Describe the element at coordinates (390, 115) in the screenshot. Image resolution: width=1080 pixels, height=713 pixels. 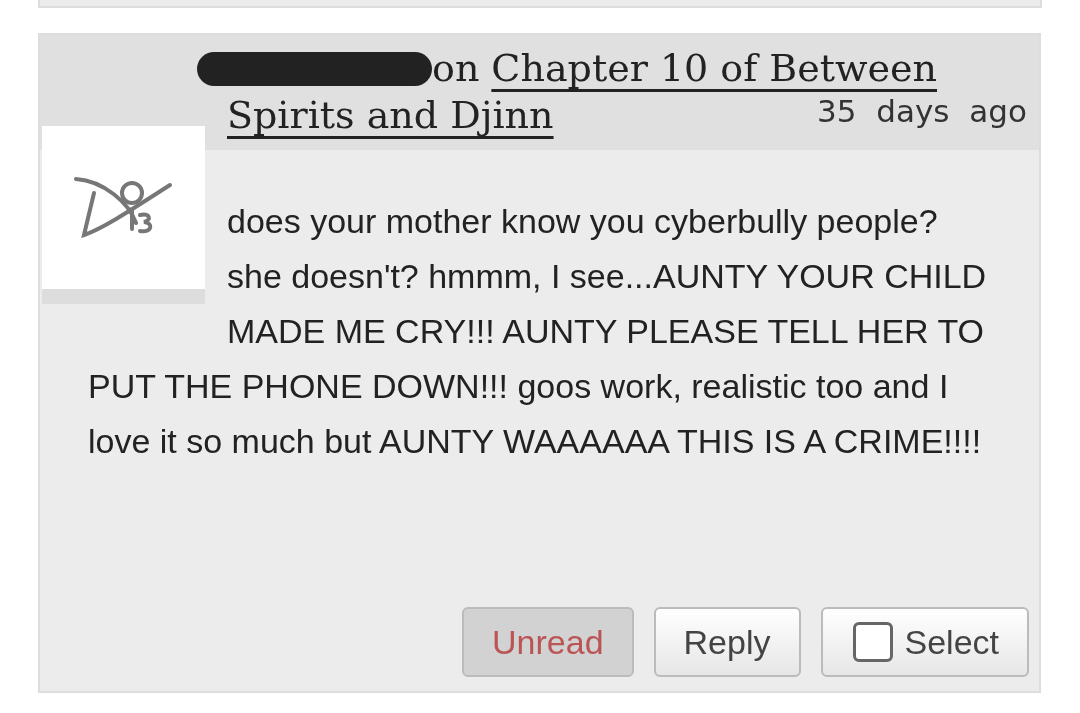
I see `work-link: Spirits and Djinn` at that location.